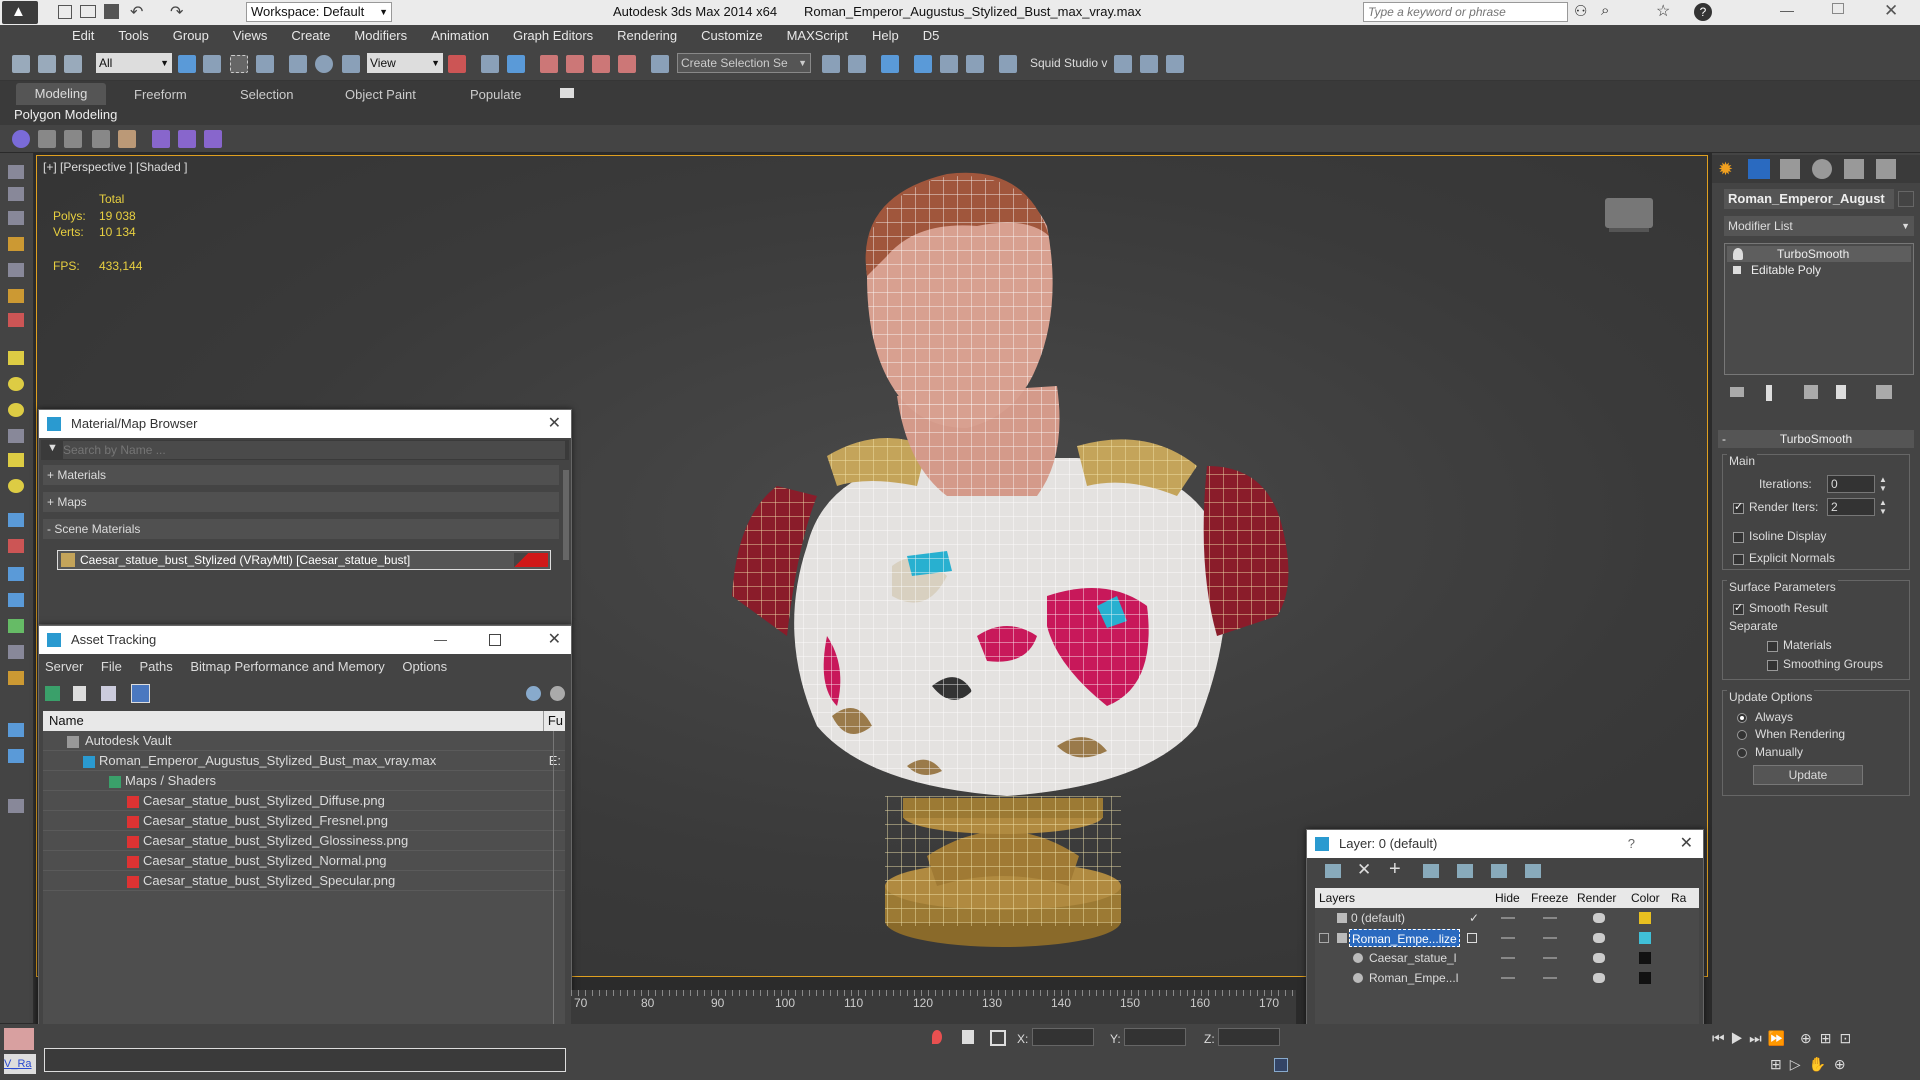 Image resolution: width=1920 pixels, height=1080 pixels. Describe the element at coordinates (1281, 1065) in the screenshot. I see `grid-icon` at that location.